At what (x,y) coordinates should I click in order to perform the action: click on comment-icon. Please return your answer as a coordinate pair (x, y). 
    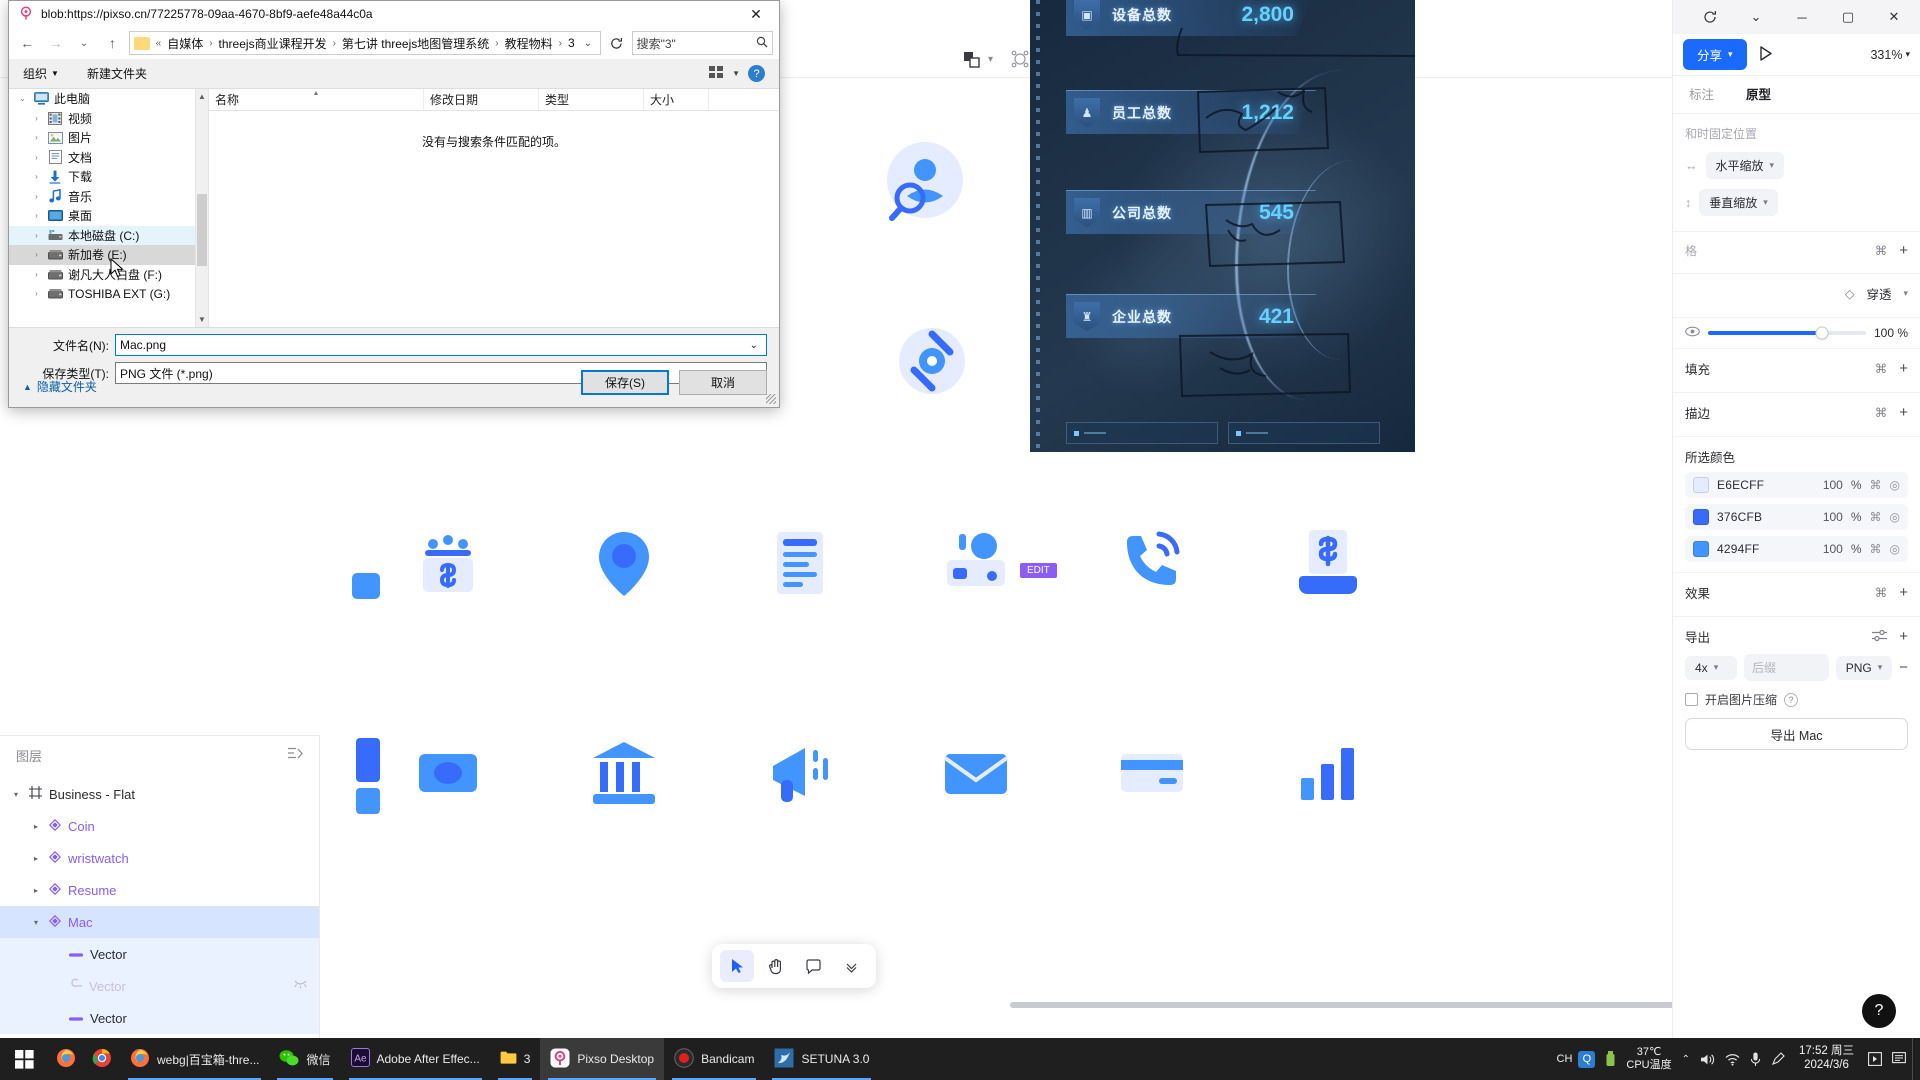
    Looking at the image, I should click on (813, 966).